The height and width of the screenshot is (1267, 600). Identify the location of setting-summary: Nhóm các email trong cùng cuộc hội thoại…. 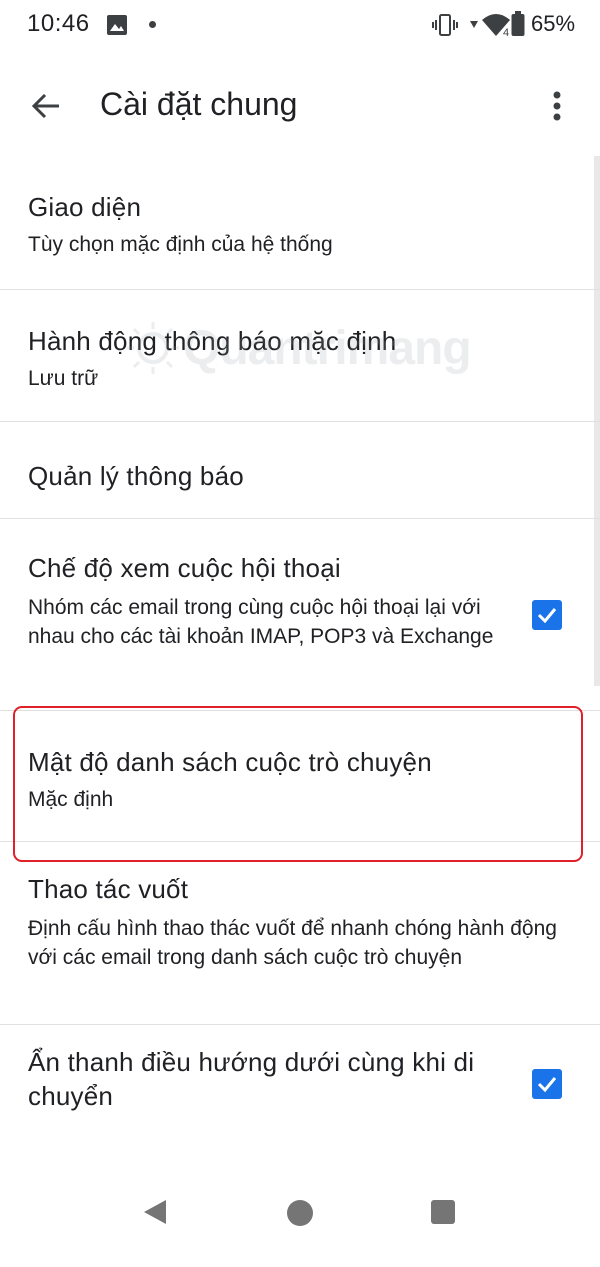
(261, 622).